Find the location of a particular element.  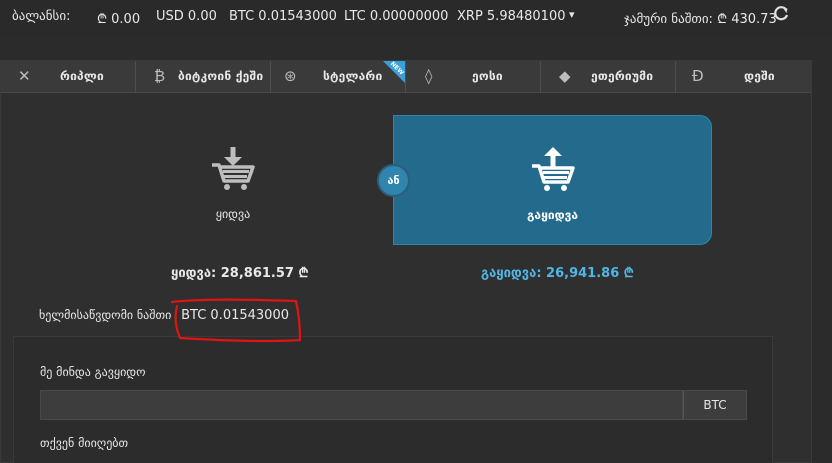

refresh-icon is located at coordinates (781, 16).